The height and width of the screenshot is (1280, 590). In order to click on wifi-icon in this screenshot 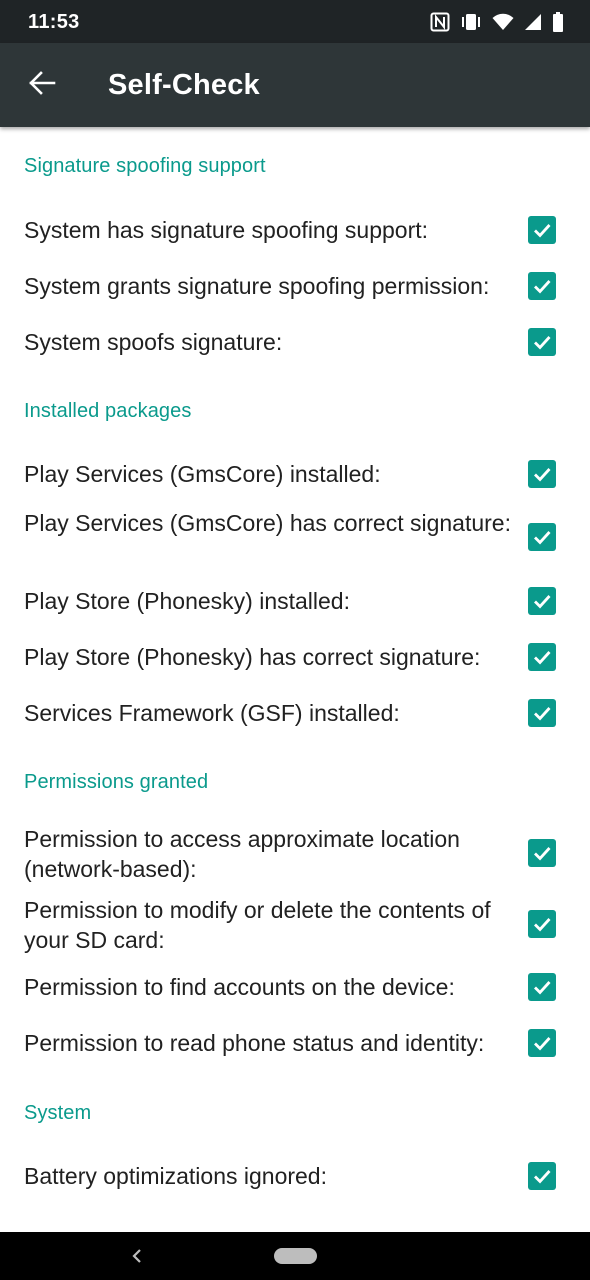, I will do `click(503, 22)`.